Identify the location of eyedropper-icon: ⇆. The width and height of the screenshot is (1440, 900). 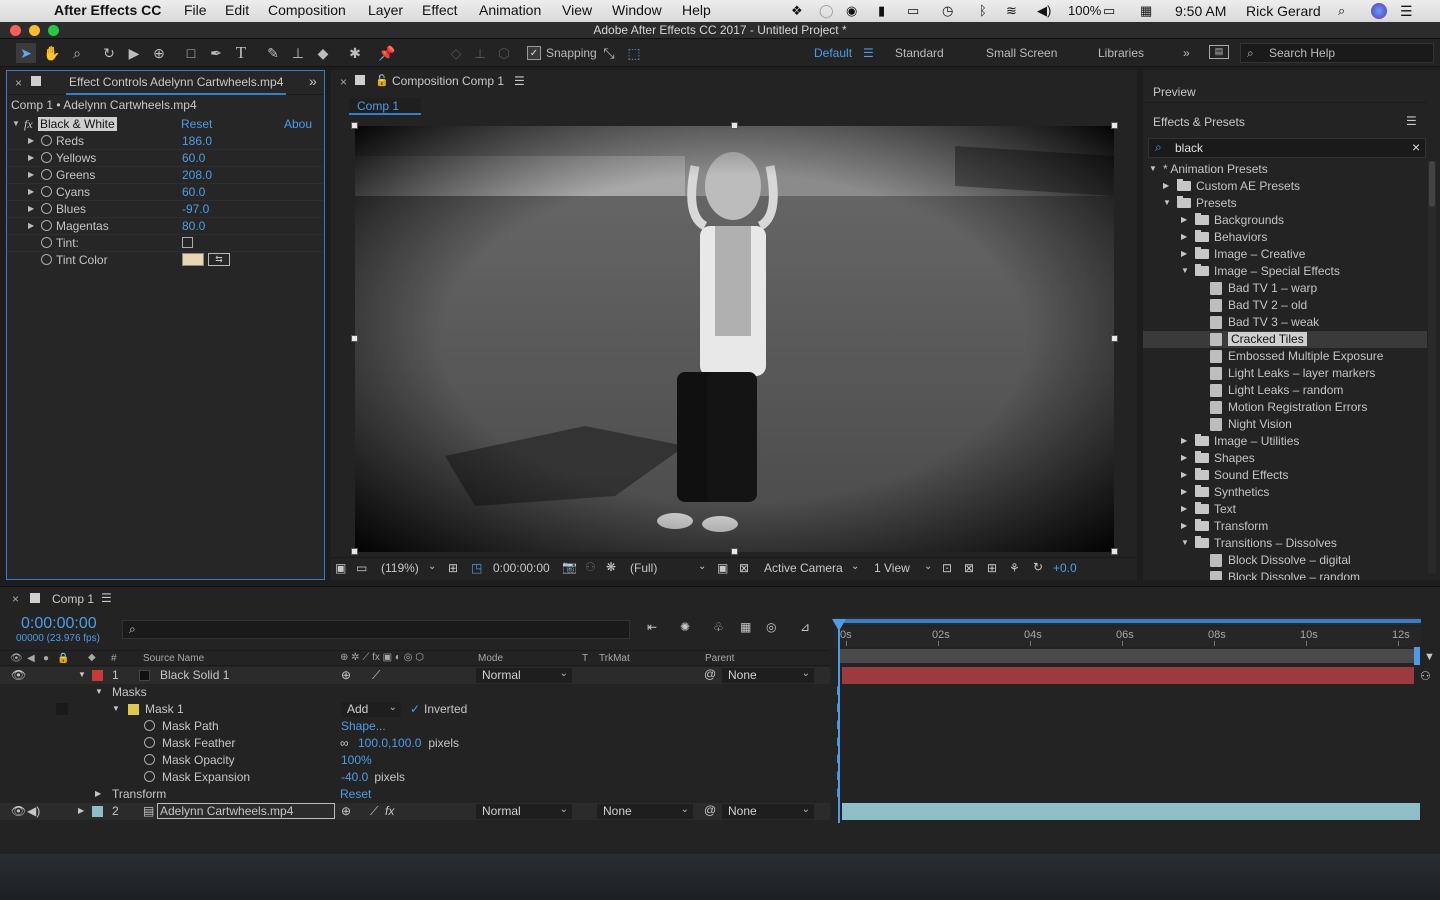
(219, 259).